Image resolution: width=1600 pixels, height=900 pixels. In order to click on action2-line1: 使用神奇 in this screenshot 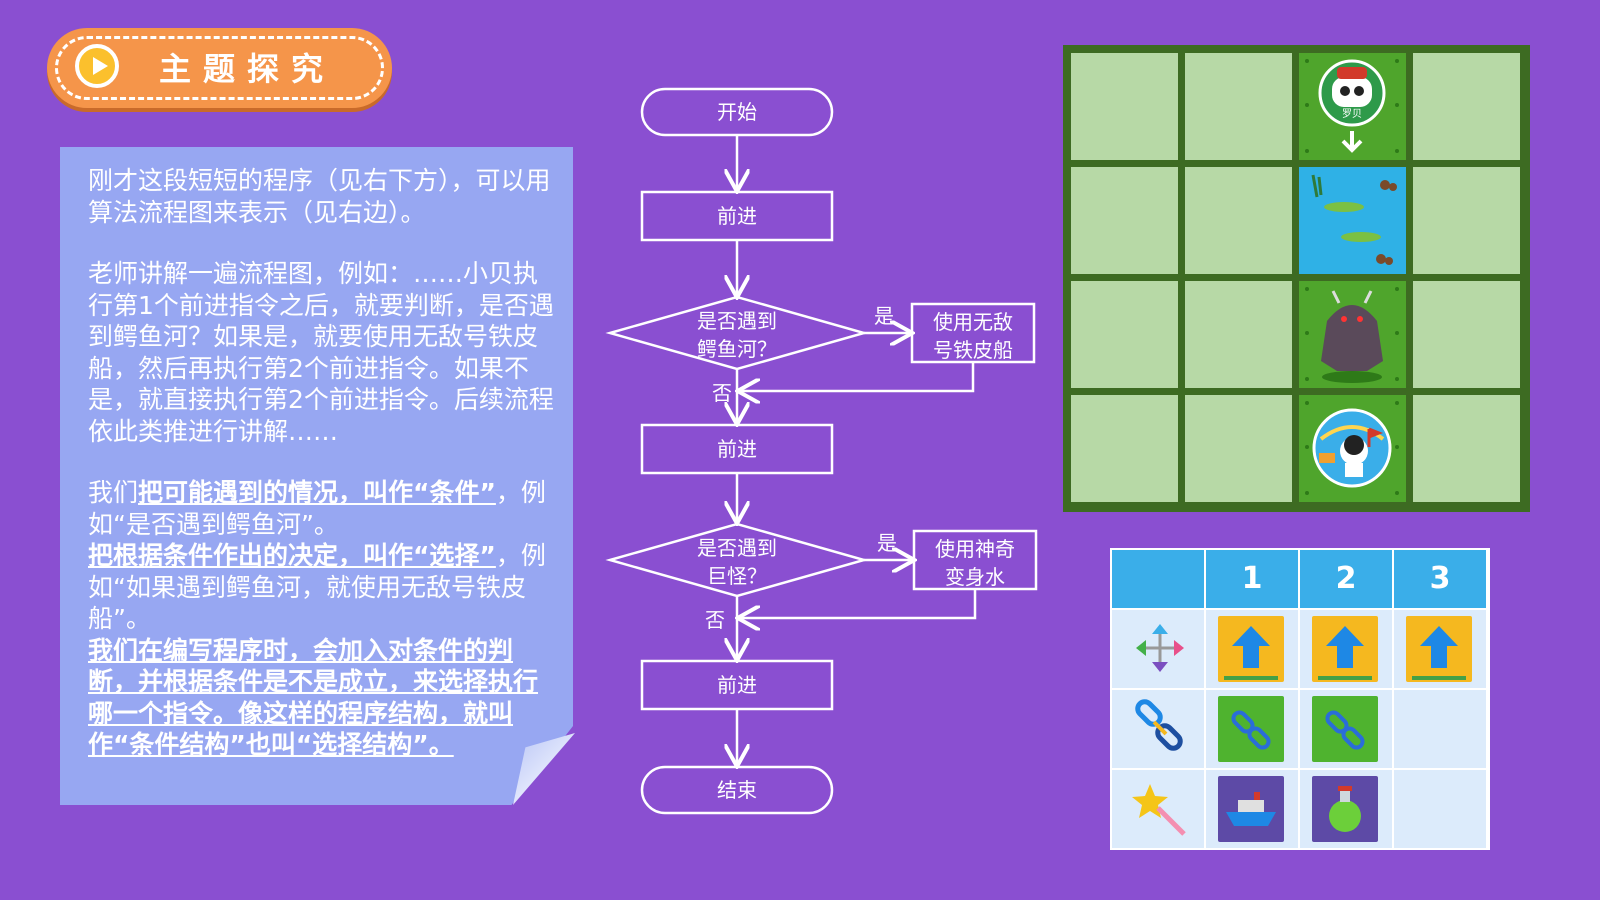, I will do `click(975, 549)`.